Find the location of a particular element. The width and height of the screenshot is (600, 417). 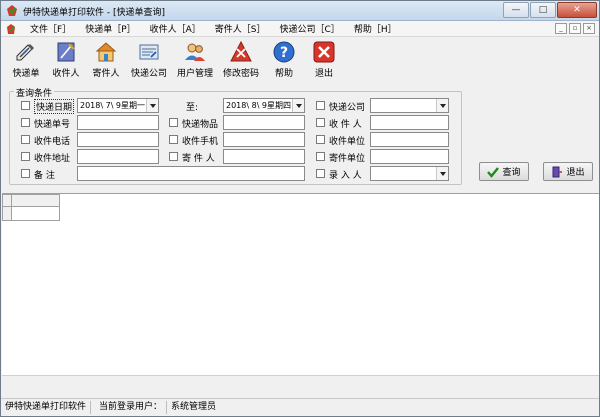

search-button: 查询 is located at coordinates (504, 171).